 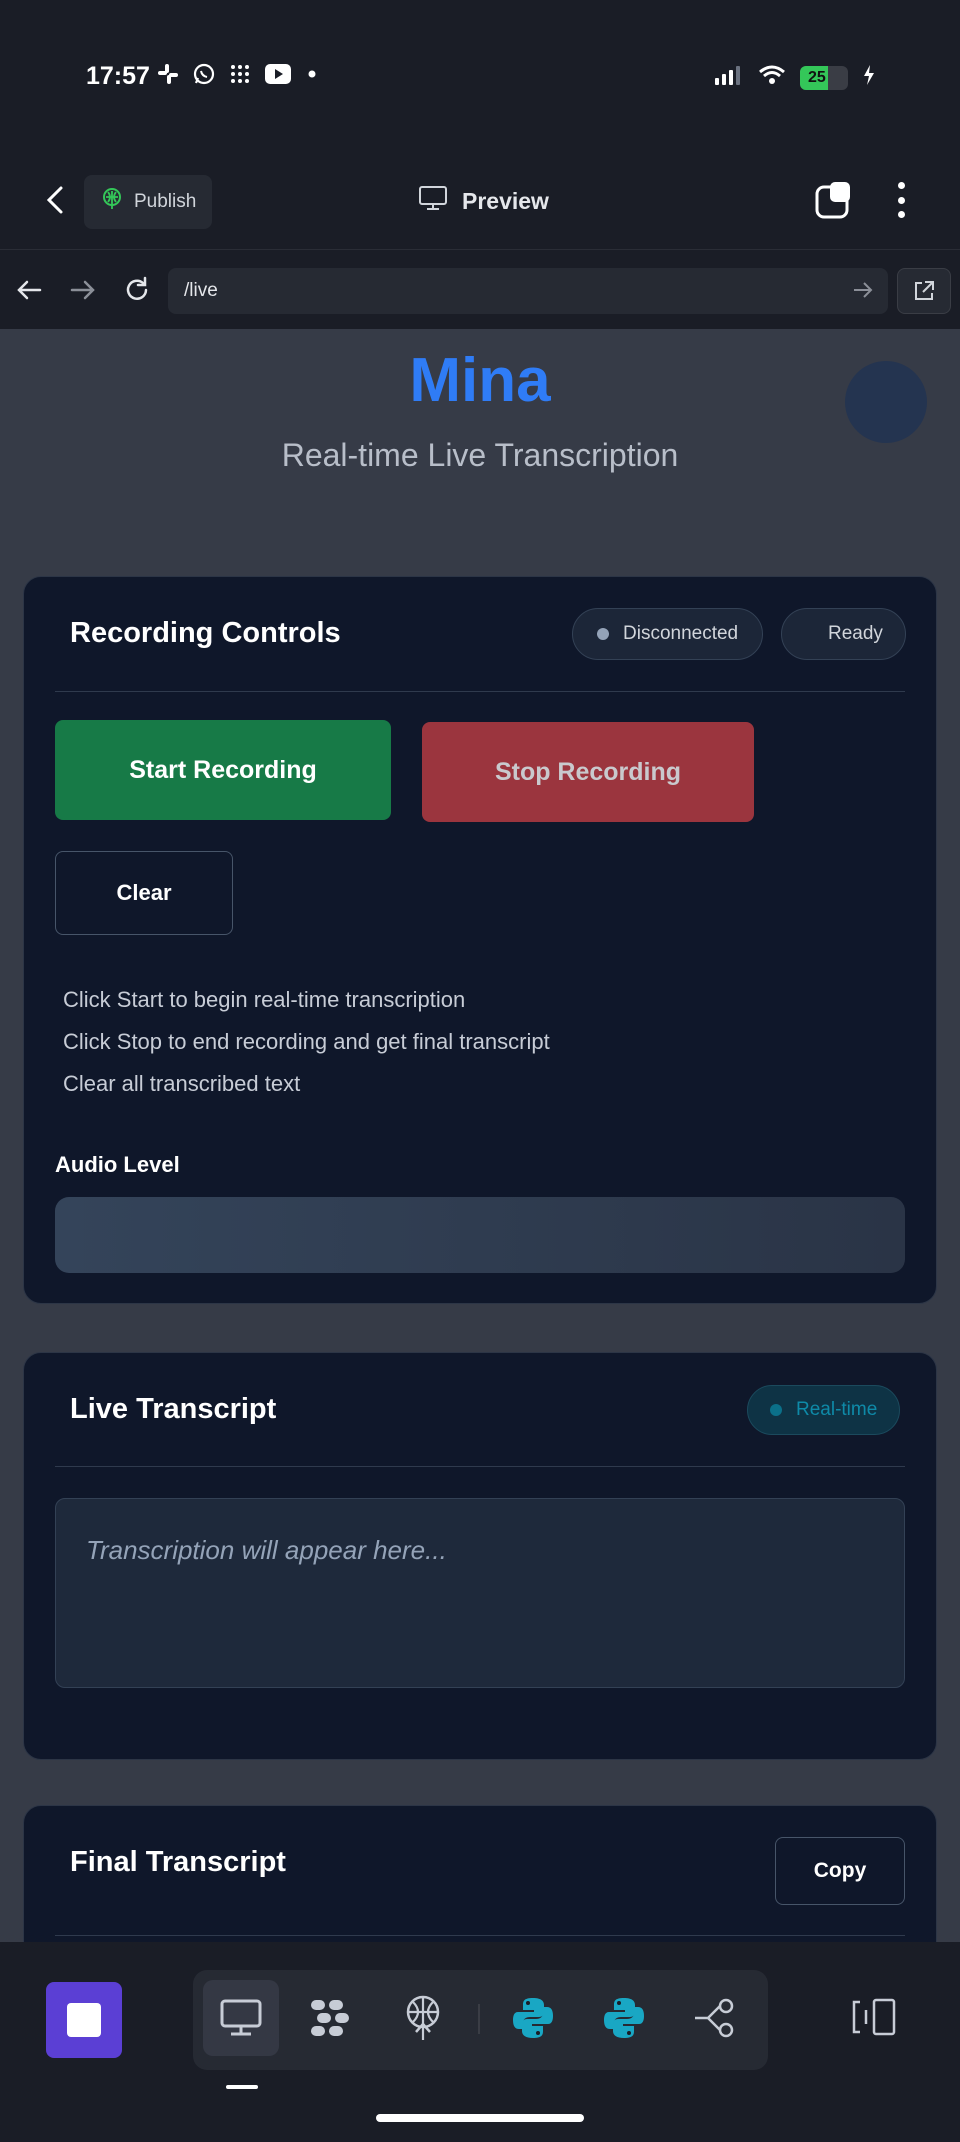 What do you see at coordinates (681, 633) in the screenshot?
I see `connection-status-text: Disconnected` at bounding box center [681, 633].